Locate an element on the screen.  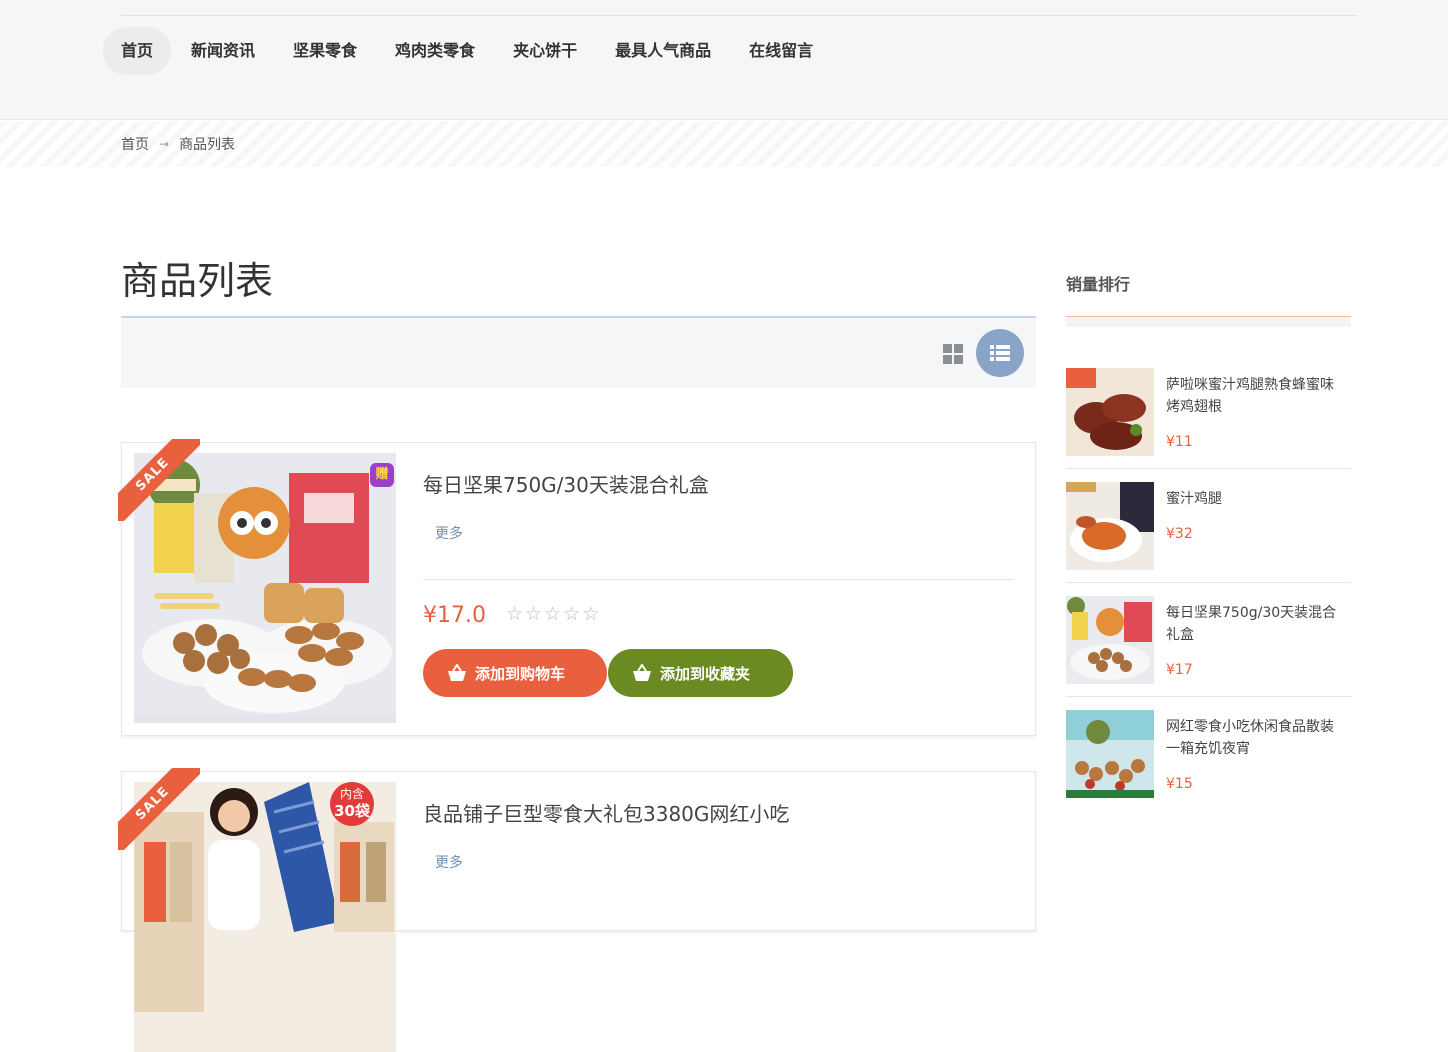
grid-view-icon is located at coordinates (952, 353).